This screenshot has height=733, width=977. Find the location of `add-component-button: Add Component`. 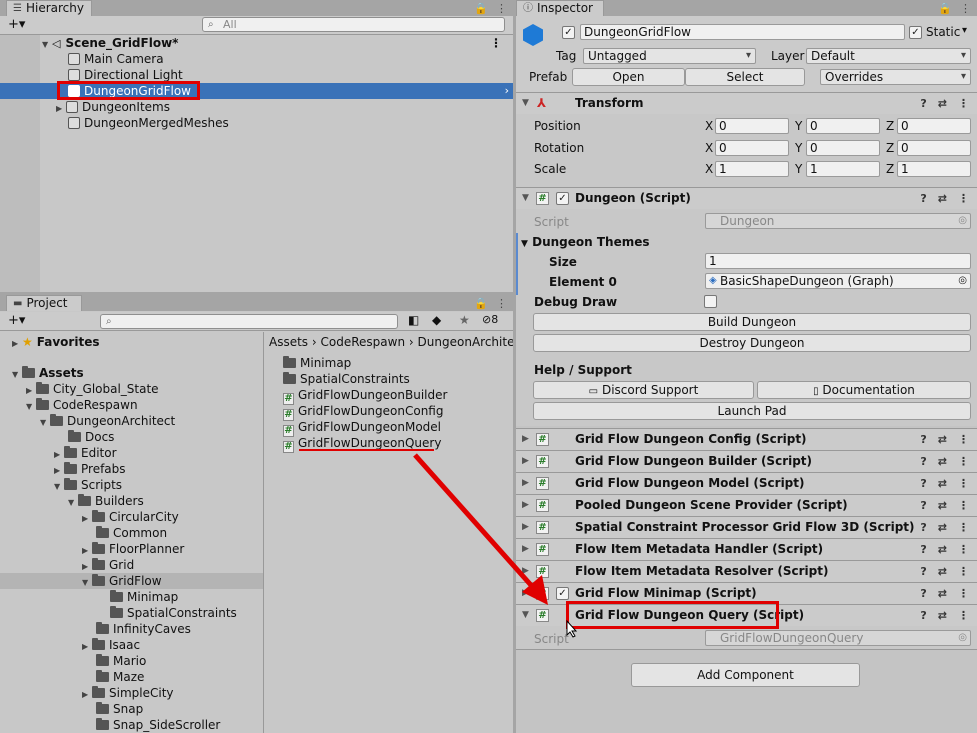

add-component-button: Add Component is located at coordinates (745, 675).